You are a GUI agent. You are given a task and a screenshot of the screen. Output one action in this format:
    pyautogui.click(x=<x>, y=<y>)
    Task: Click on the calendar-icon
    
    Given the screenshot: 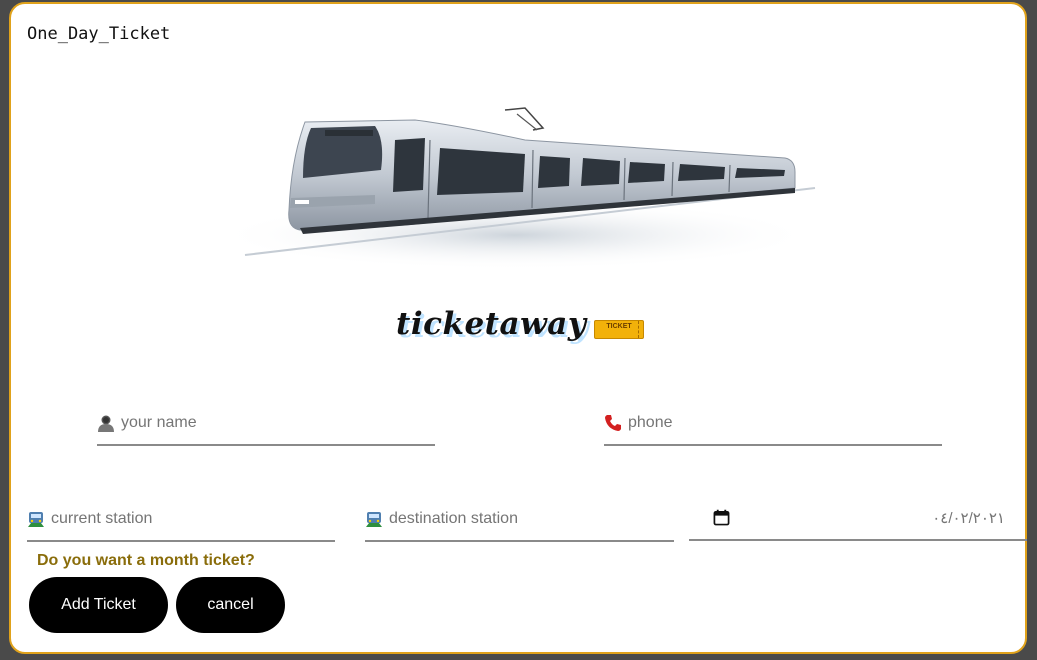 What is the action you would take?
    pyautogui.click(x=721, y=517)
    